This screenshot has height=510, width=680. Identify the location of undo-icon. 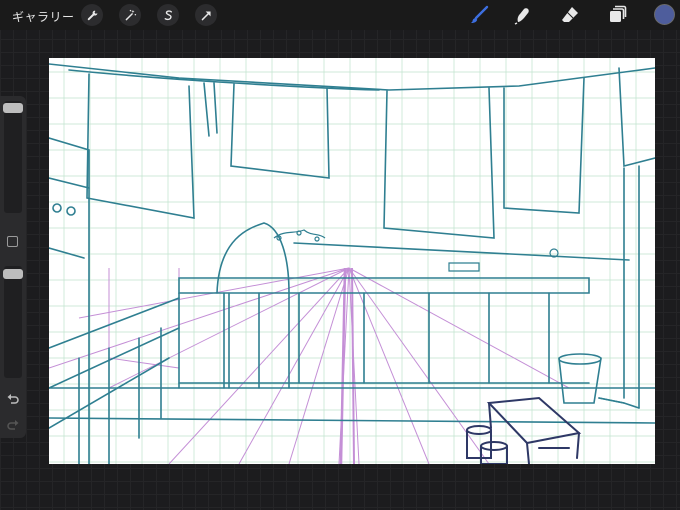
(13, 399).